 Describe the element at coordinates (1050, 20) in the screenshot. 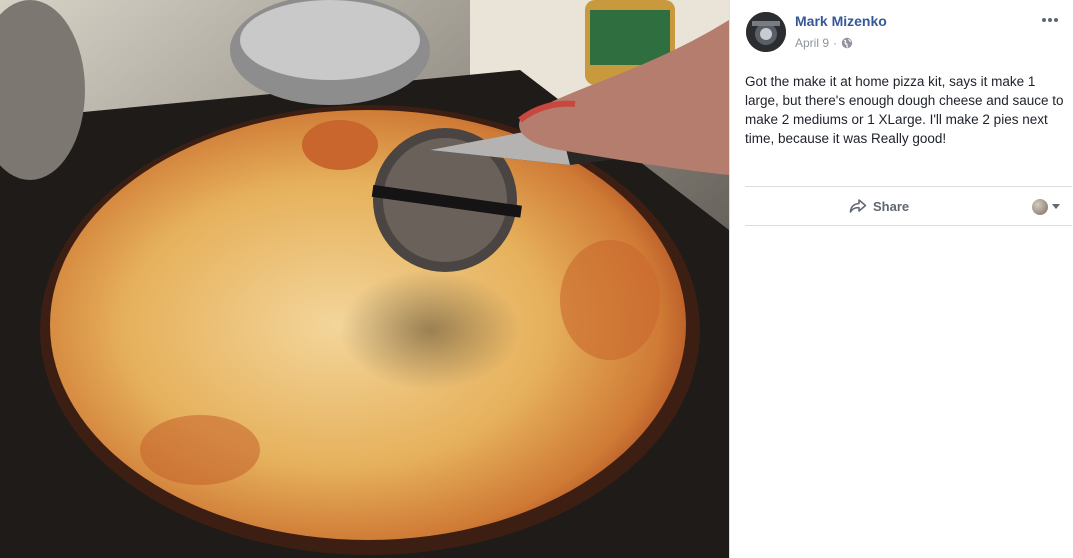

I see `more-options-icon` at that location.